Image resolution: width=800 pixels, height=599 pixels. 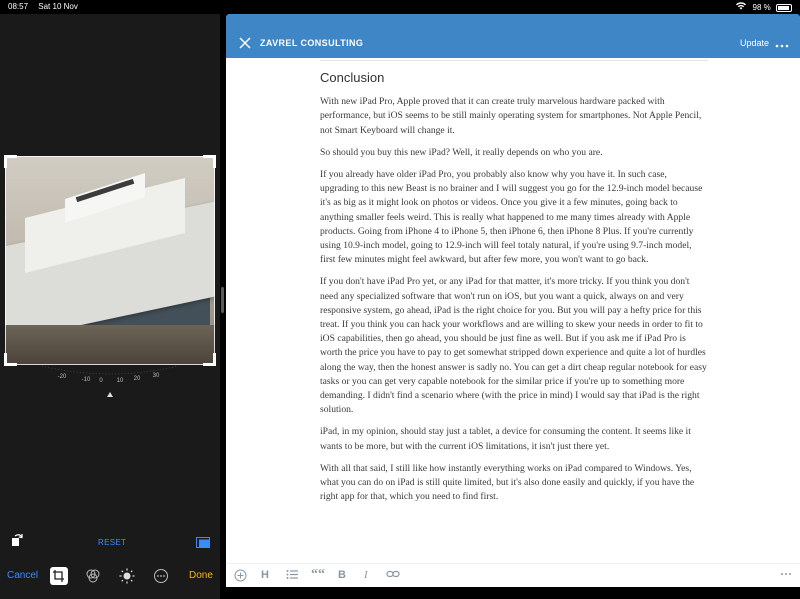 I want to click on scrolled-content-edge, so click(x=514, y=59).